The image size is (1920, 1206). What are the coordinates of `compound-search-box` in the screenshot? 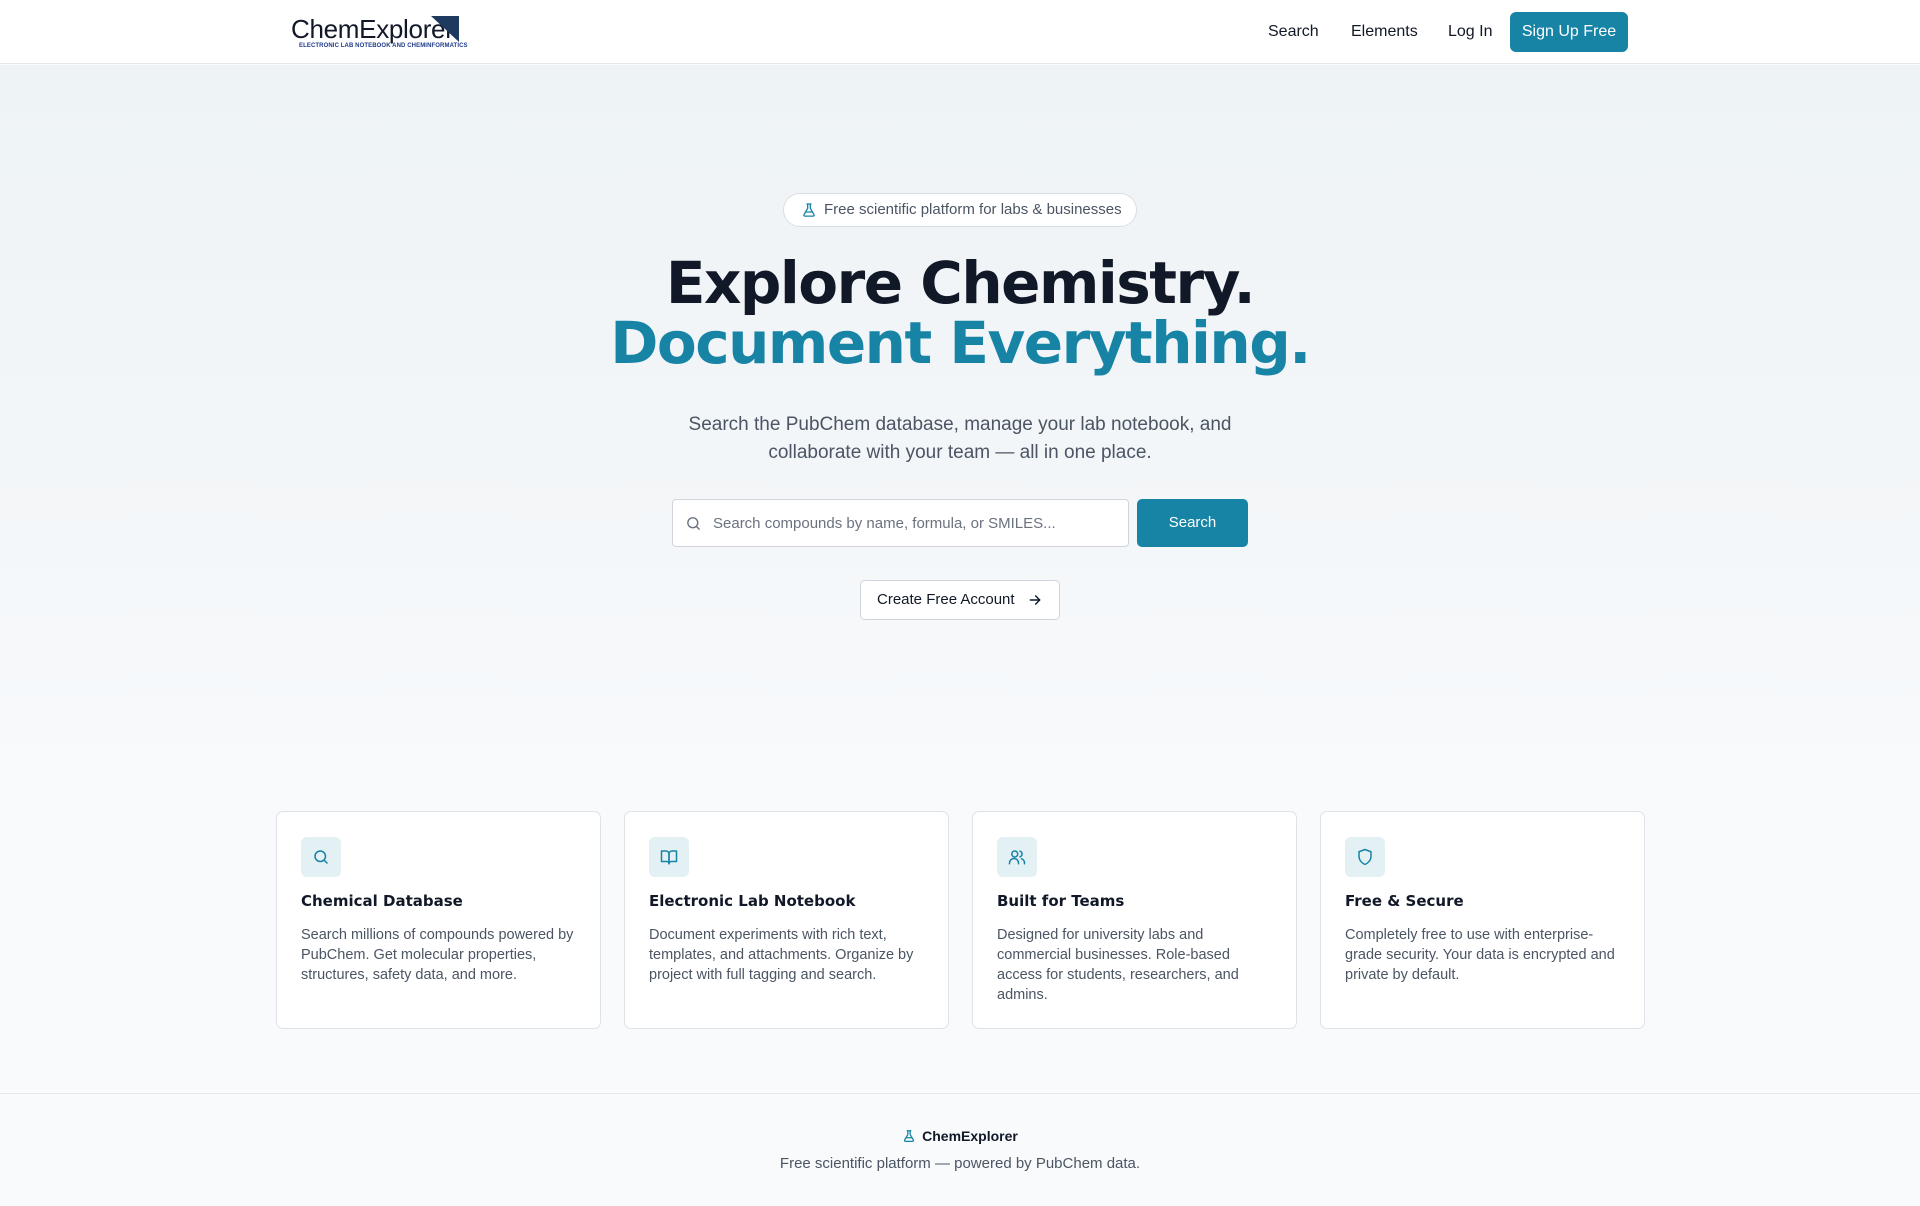 It's located at (900, 523).